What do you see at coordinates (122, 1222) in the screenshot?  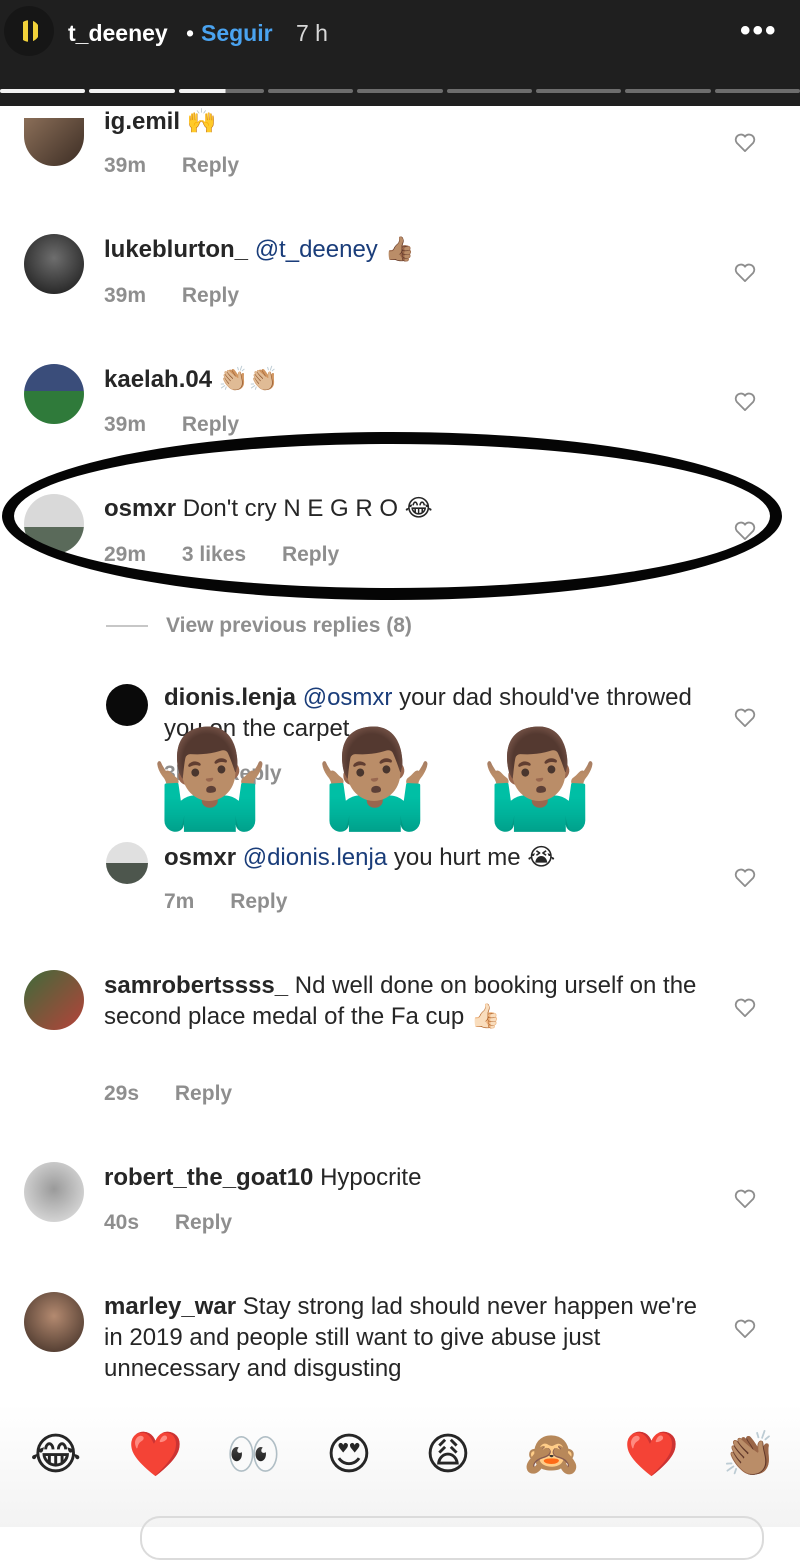 I see `comment-time: 40s` at bounding box center [122, 1222].